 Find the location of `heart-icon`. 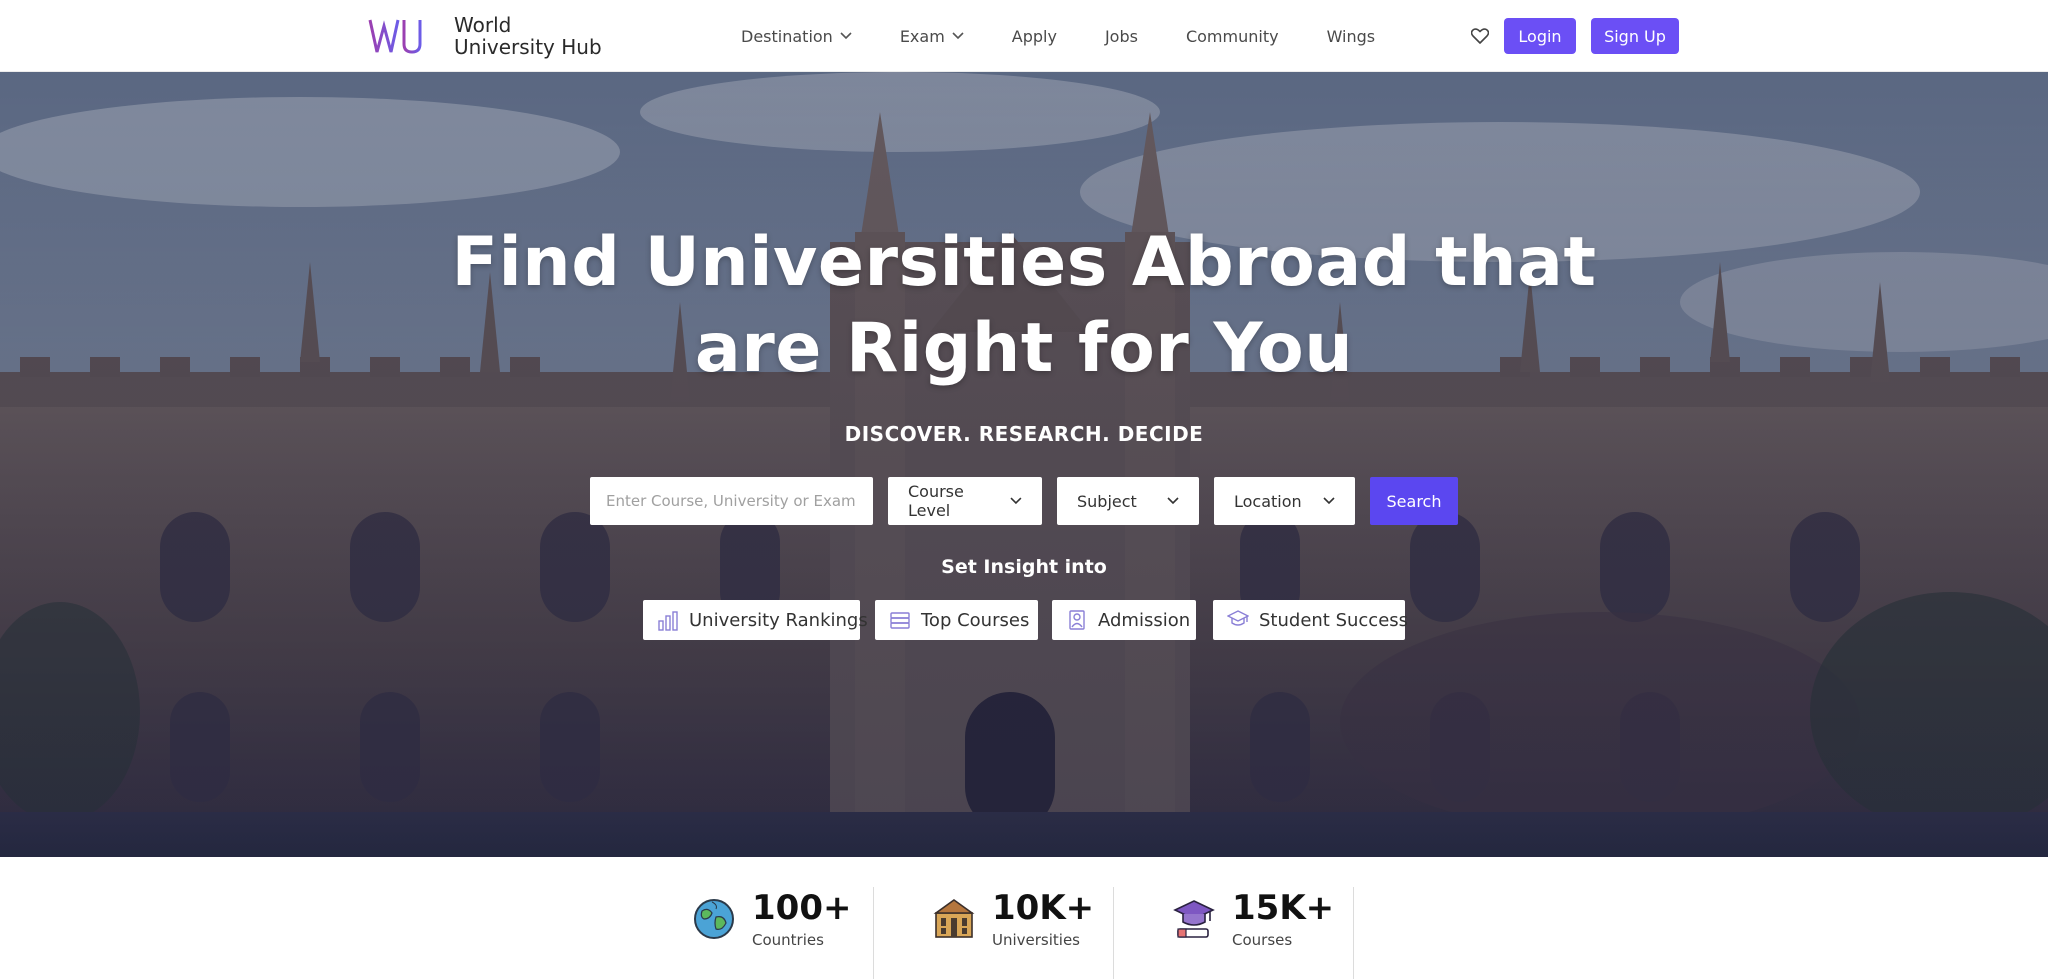

heart-icon is located at coordinates (1480, 36).